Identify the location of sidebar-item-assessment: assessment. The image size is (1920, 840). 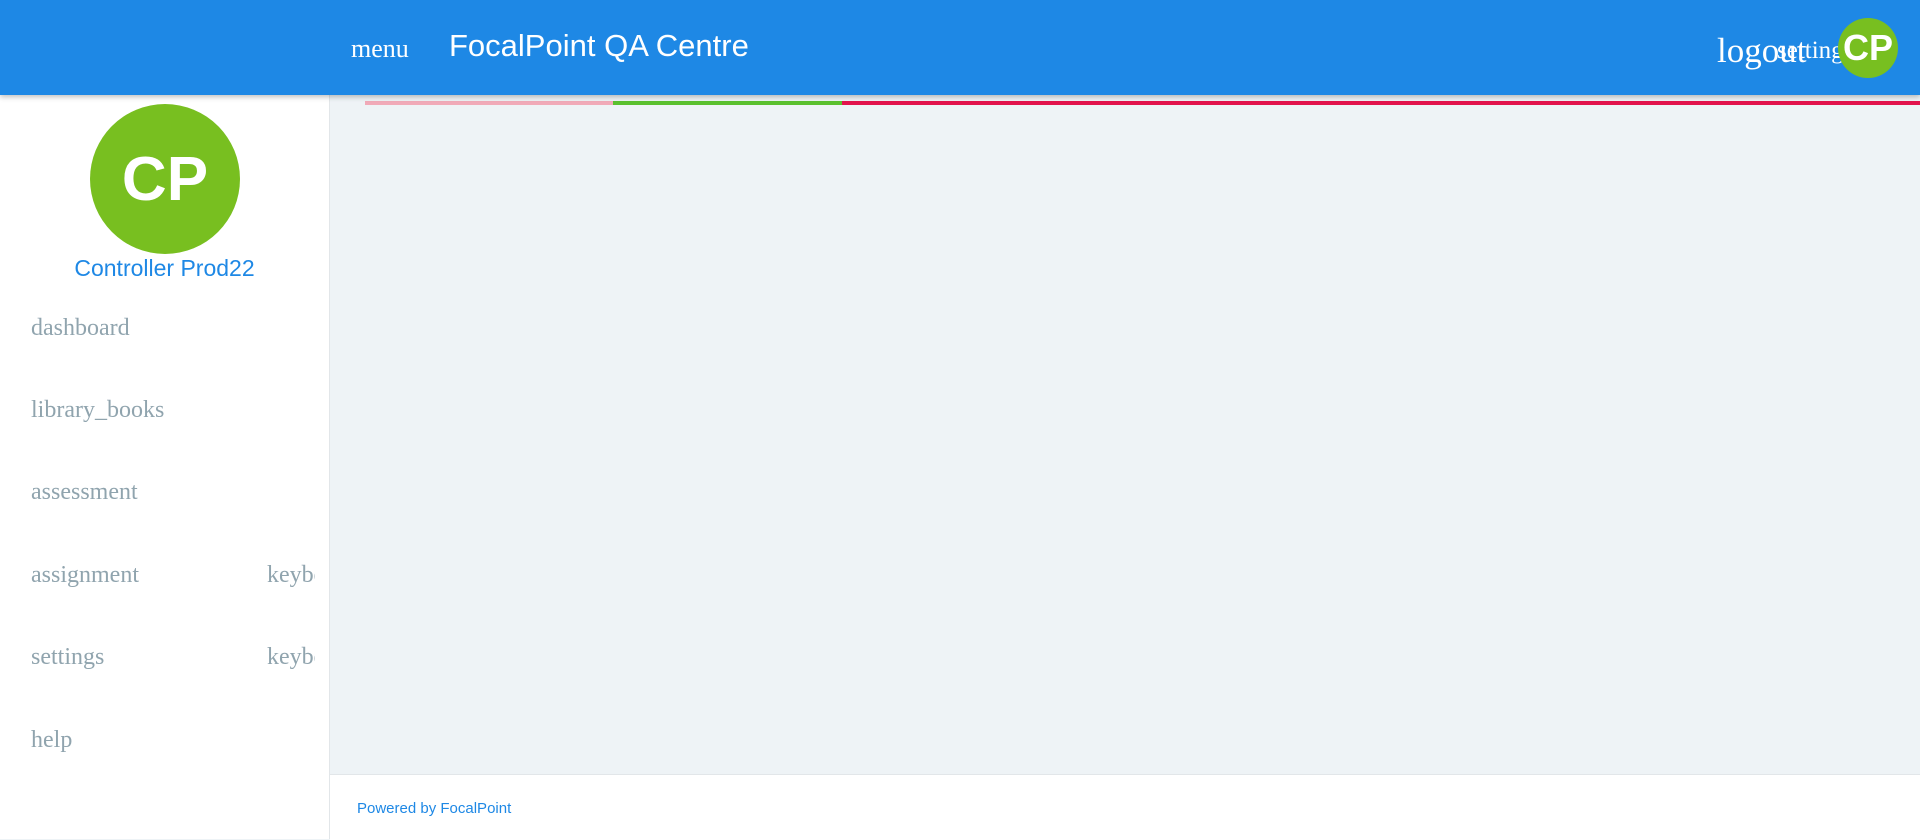
(164, 509).